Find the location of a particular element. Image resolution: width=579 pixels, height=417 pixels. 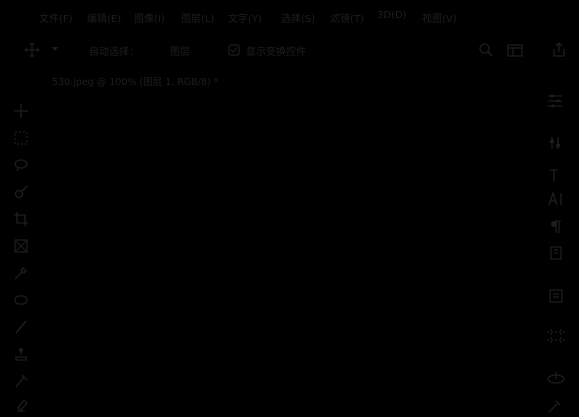

paragraph-styles-icon is located at coordinates (556, 253).